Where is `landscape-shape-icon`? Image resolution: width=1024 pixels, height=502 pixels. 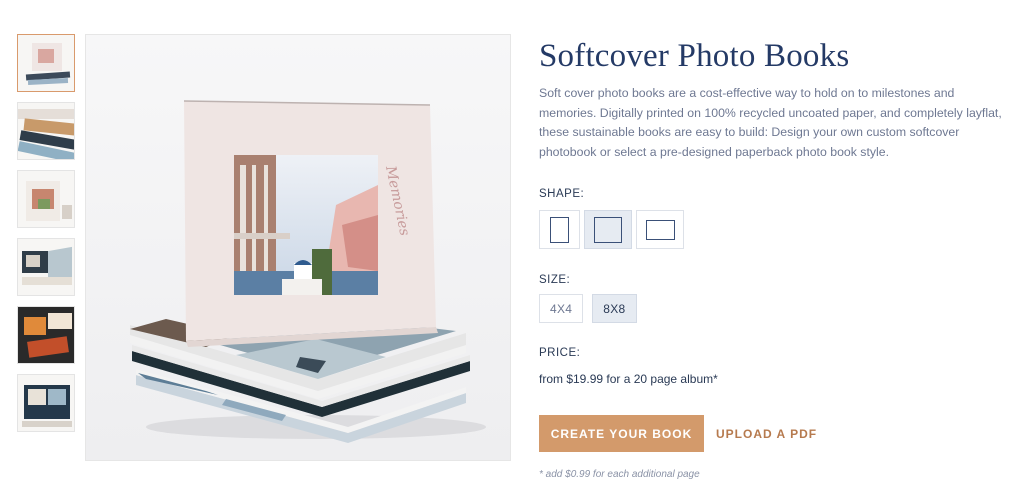 landscape-shape-icon is located at coordinates (660, 229).